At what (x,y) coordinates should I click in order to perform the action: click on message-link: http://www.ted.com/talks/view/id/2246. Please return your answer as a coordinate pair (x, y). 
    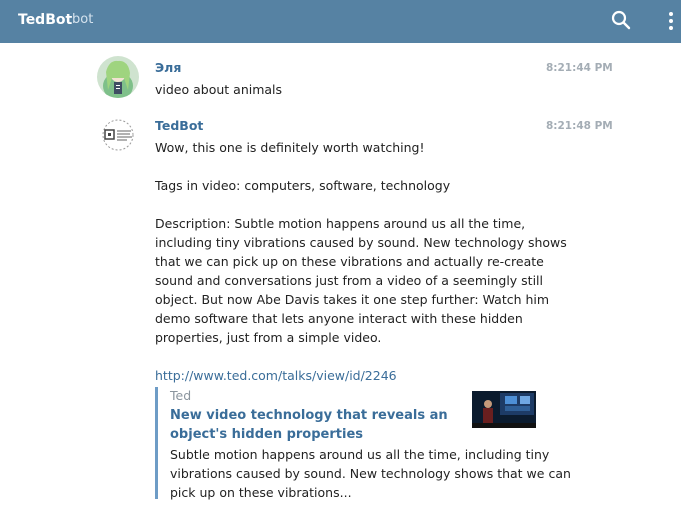
    Looking at the image, I should click on (361, 375).